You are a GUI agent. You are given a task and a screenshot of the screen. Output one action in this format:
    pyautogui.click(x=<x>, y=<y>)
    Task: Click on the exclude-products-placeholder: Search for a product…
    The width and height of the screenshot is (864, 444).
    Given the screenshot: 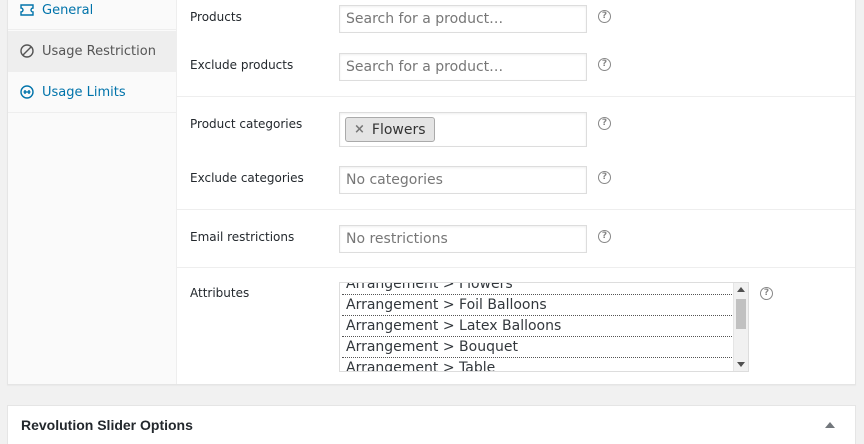 What is the action you would take?
    pyautogui.click(x=425, y=67)
    